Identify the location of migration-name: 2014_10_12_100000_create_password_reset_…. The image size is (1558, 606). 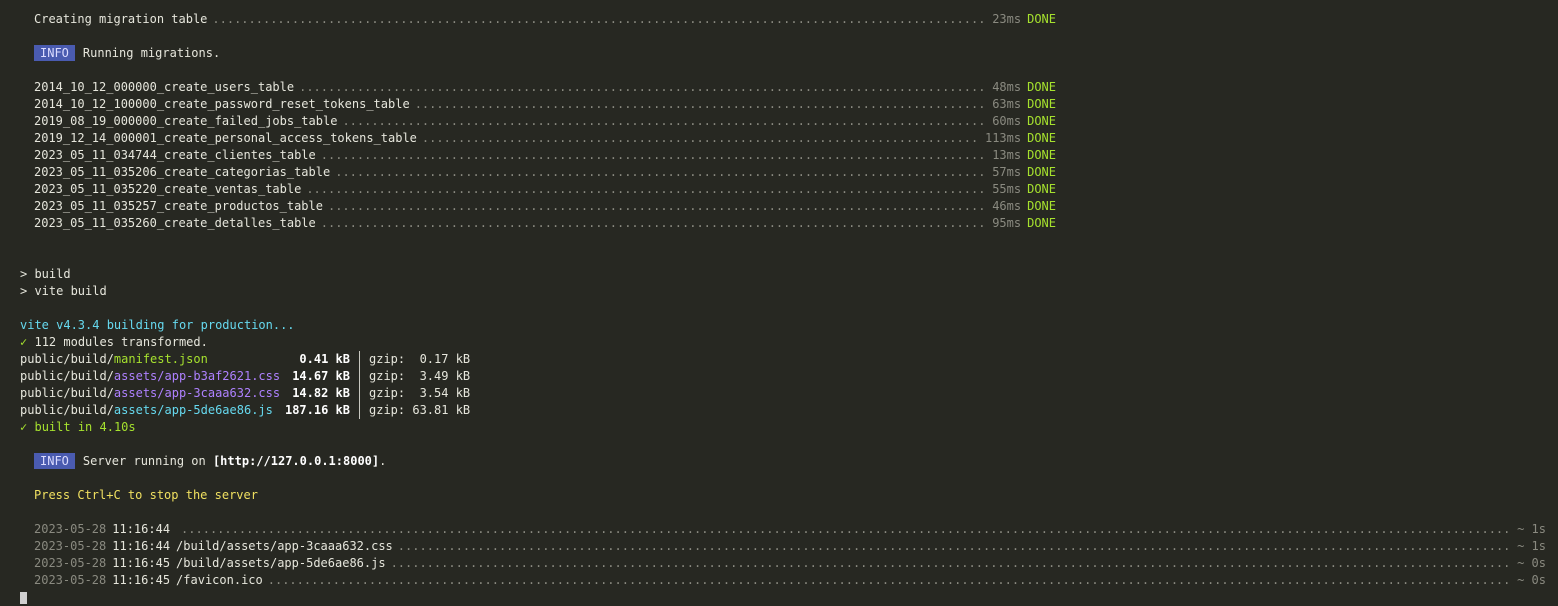
(222, 104).